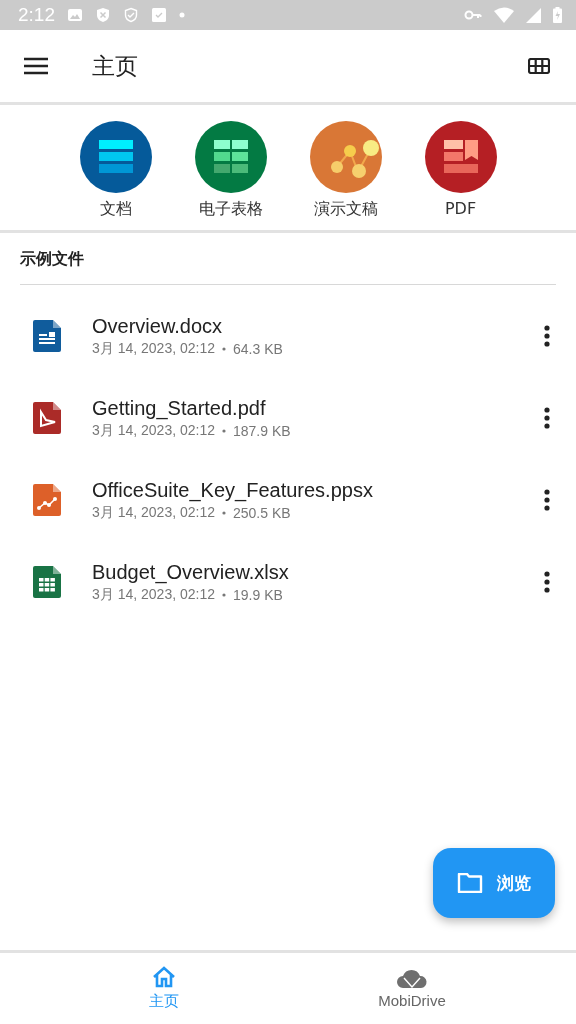 This screenshot has height=1024, width=576. I want to click on category-button: 电子表格, so click(230, 170).